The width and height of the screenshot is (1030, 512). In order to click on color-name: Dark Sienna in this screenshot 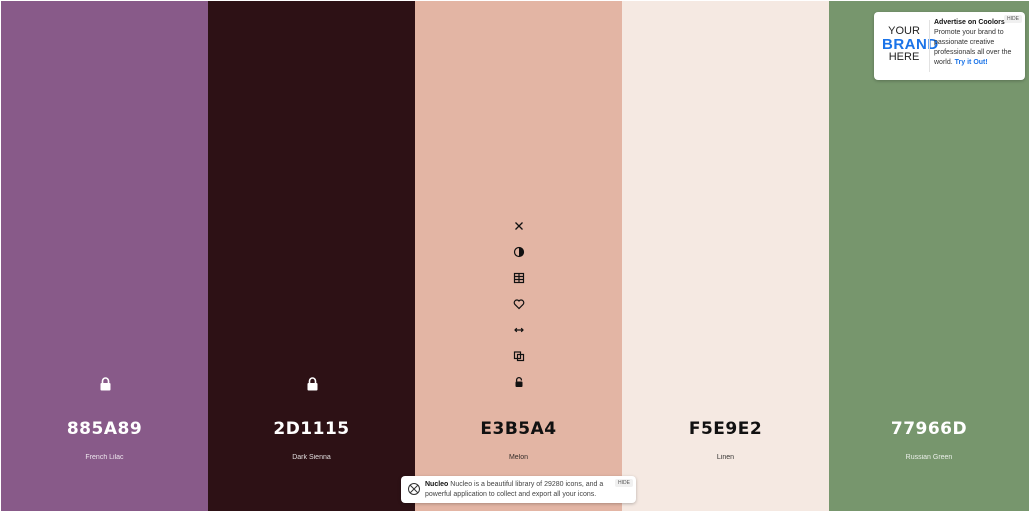, I will do `click(311, 457)`.